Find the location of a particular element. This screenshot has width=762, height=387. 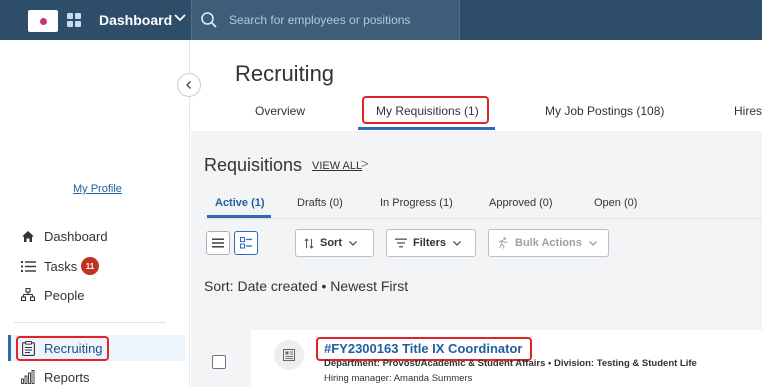

company-logo is located at coordinates (43, 21).